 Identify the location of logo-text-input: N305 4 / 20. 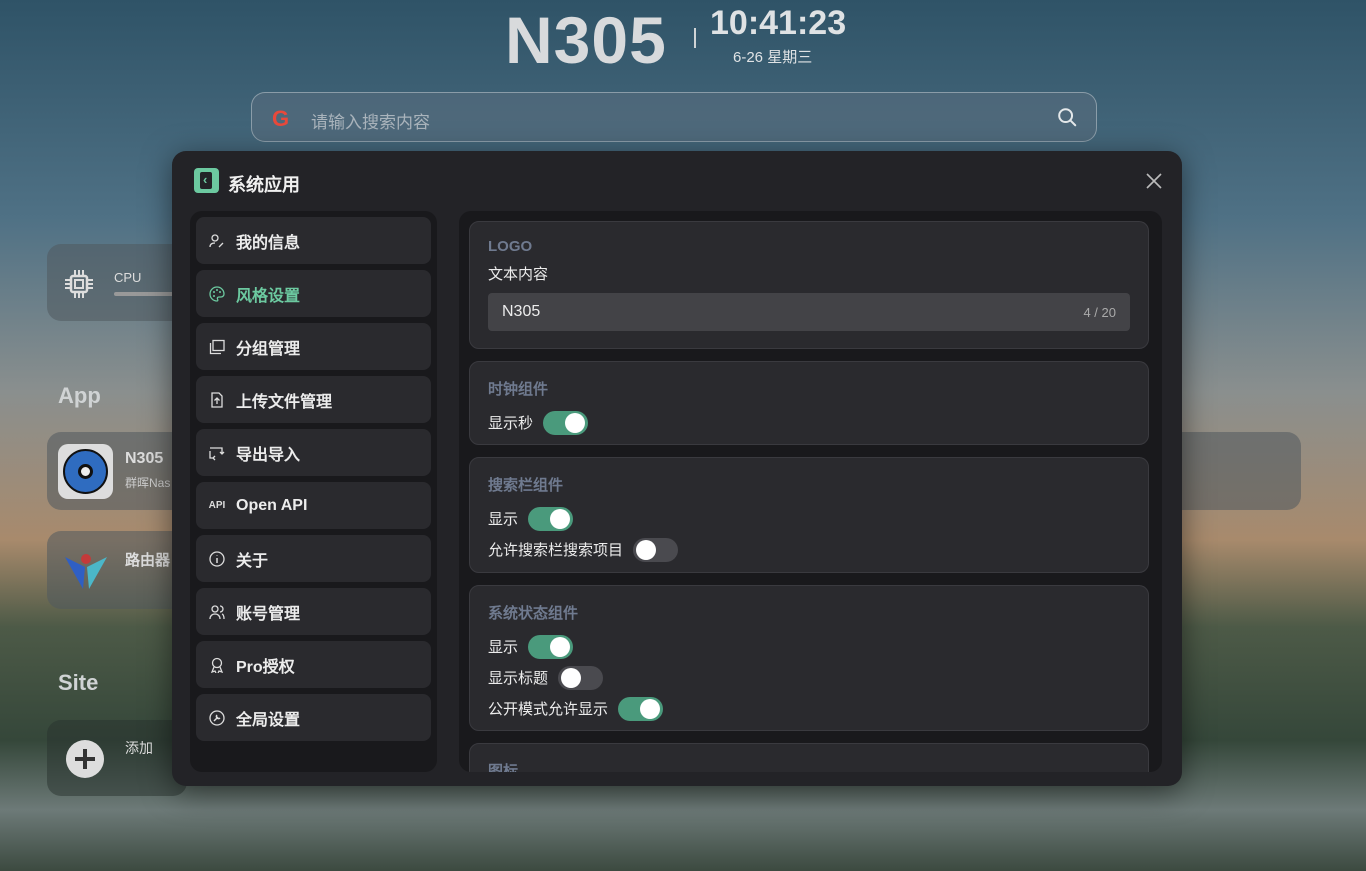
(809, 312).